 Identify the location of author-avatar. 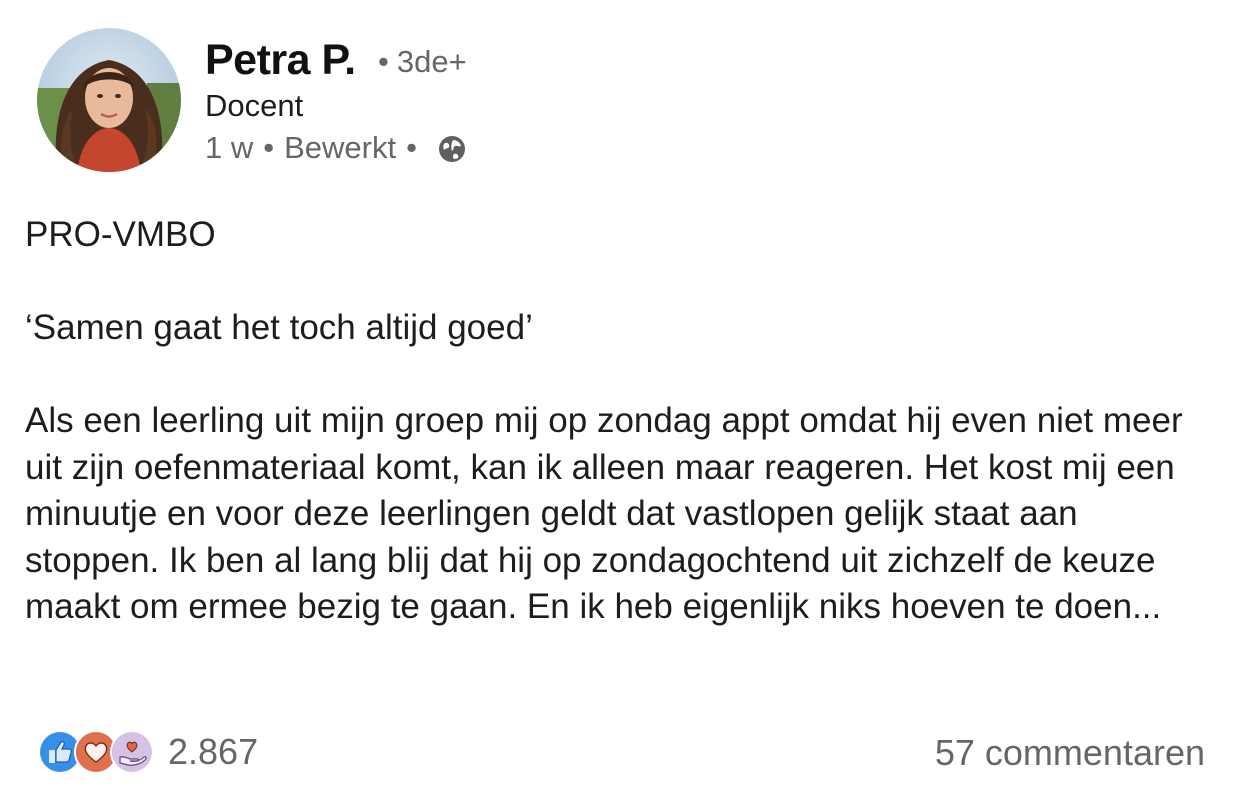
(109, 100).